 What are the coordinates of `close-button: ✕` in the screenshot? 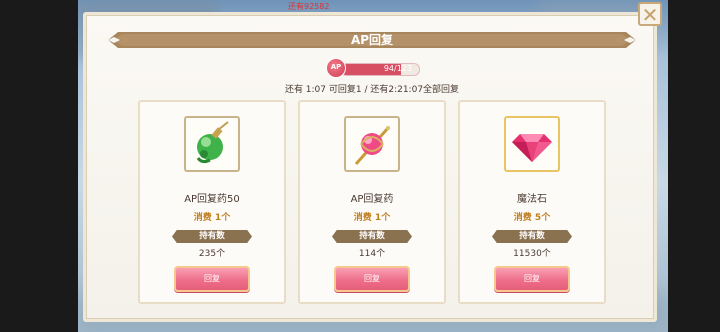 It's located at (650, 14).